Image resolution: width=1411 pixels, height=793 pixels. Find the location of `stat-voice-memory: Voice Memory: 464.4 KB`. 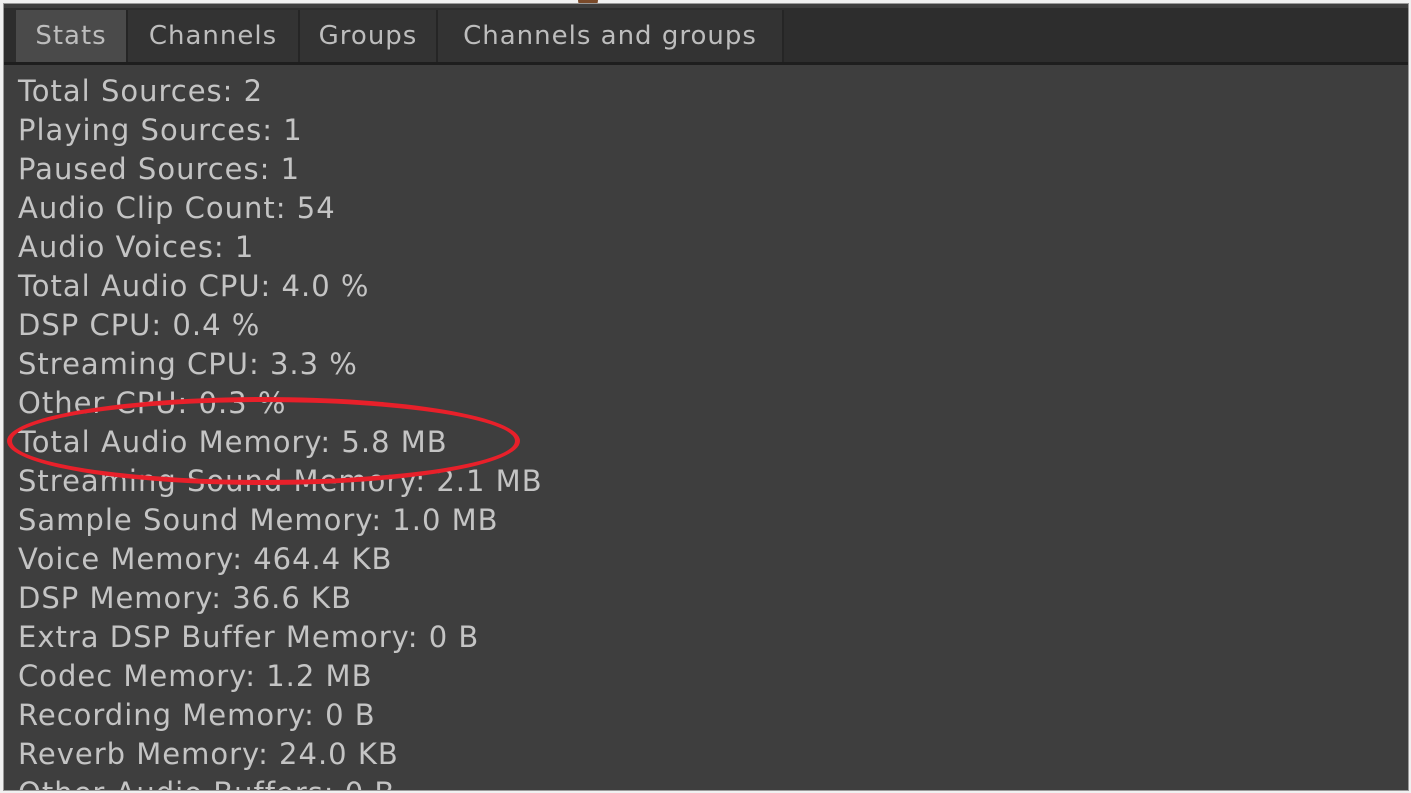

stat-voice-memory: Voice Memory: 464.4 KB is located at coordinates (205, 559).